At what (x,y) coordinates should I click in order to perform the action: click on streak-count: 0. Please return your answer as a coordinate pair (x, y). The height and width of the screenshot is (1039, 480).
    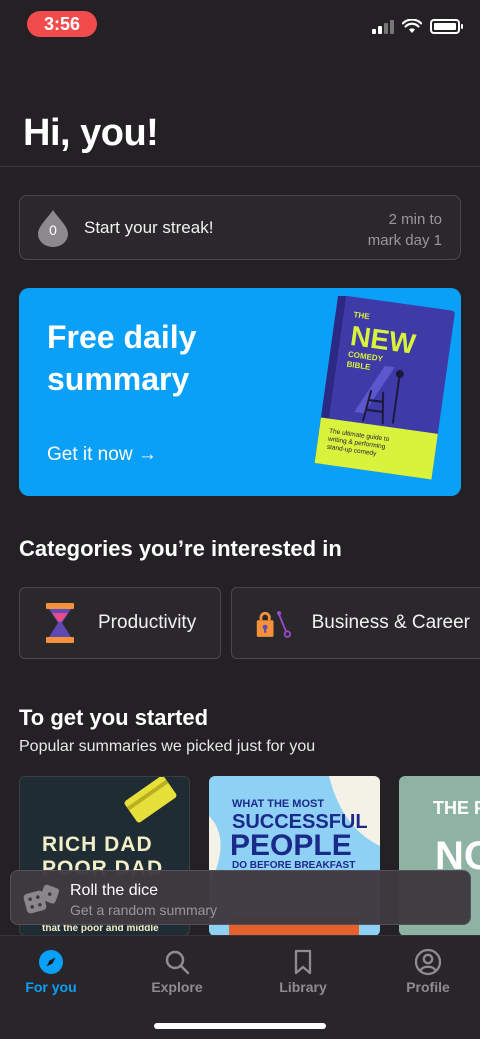
    Looking at the image, I should click on (53, 230).